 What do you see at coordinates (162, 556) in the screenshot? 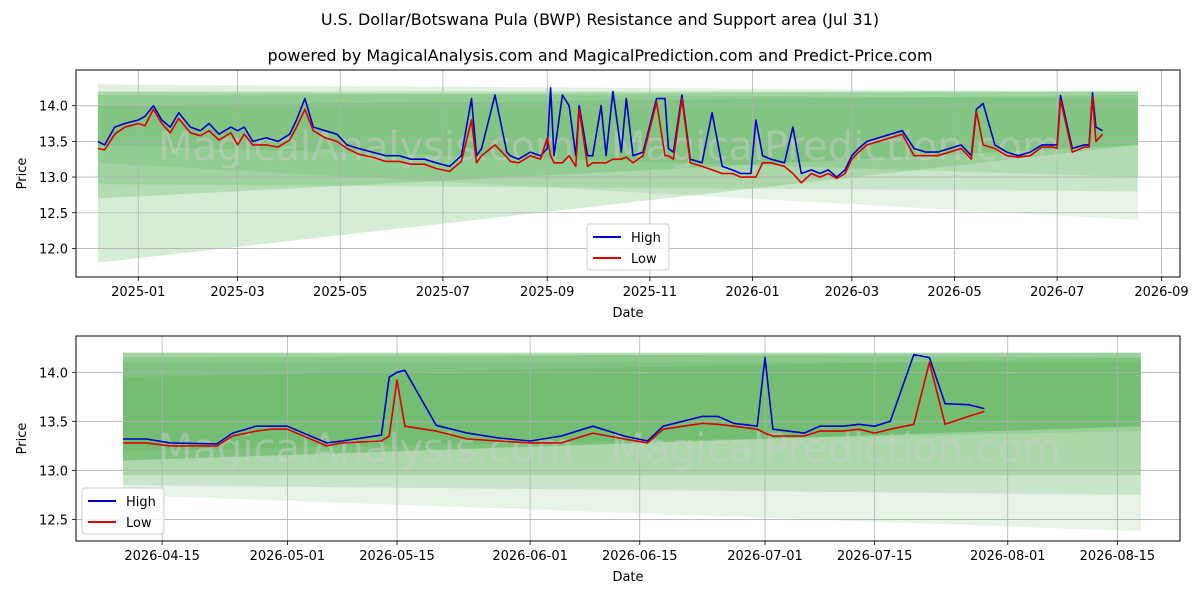
I see `x-tick-label: 2026-04-15` at bounding box center [162, 556].